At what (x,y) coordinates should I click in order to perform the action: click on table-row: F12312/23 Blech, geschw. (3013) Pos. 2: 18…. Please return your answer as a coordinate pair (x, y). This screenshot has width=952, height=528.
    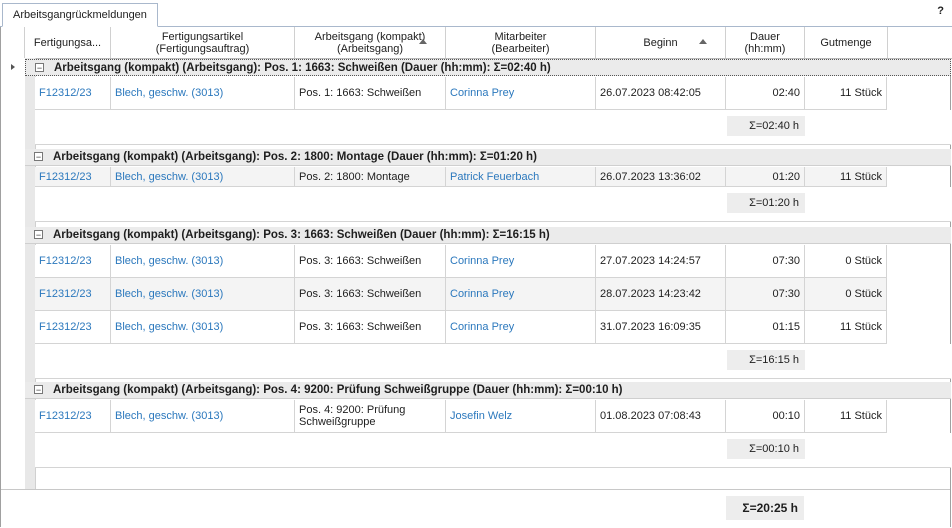
    Looking at the image, I should click on (461, 177).